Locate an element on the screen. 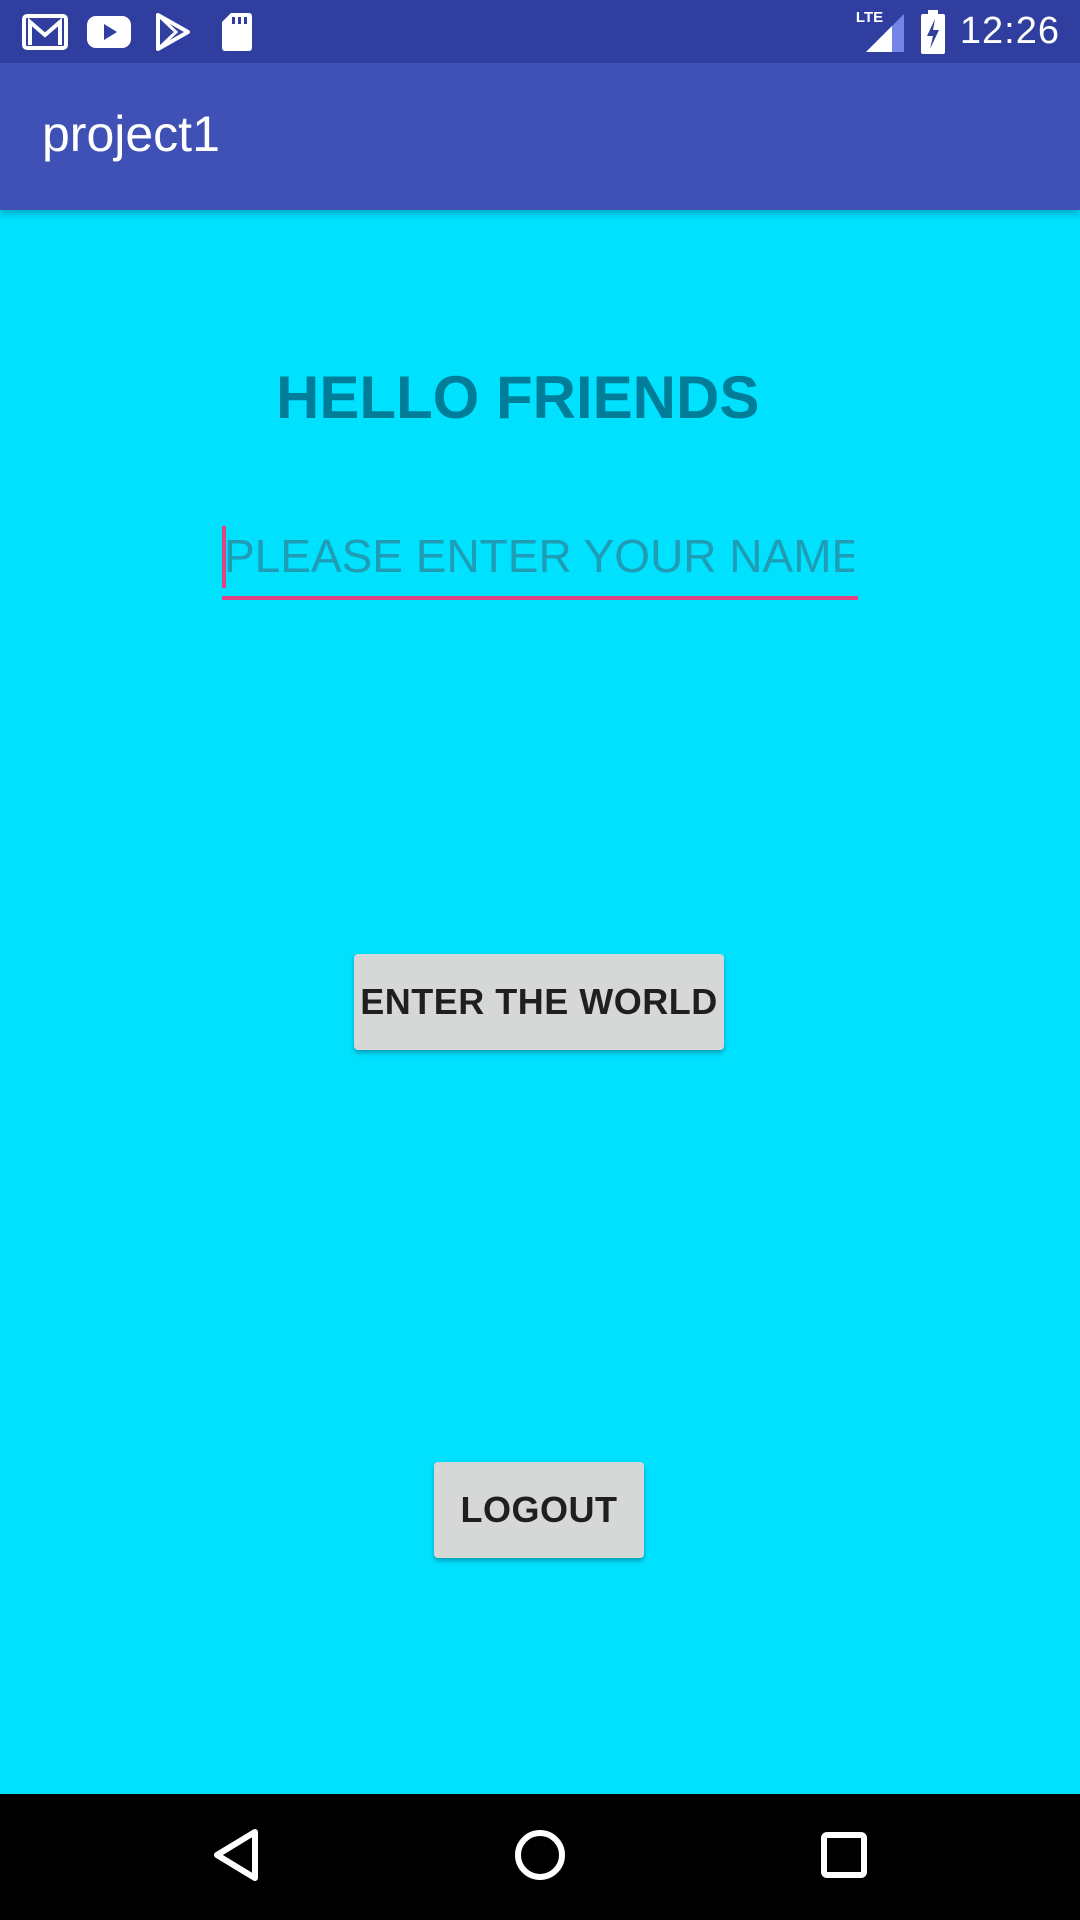 The width and height of the screenshot is (1080, 1920). home-icon is located at coordinates (540, 1857).